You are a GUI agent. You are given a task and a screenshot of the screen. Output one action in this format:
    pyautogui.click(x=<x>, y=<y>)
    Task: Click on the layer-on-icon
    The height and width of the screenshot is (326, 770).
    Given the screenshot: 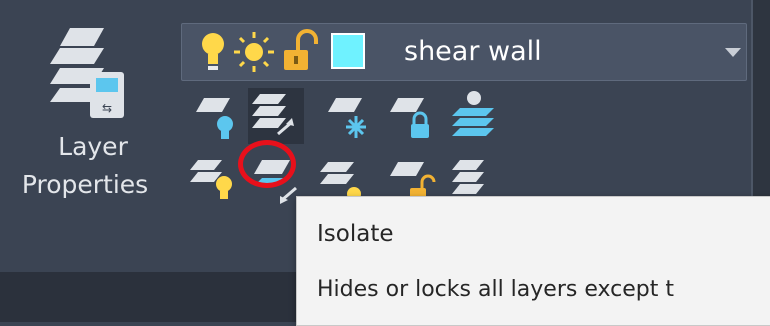 What is the action you would take?
    pyautogui.click(x=211, y=179)
    